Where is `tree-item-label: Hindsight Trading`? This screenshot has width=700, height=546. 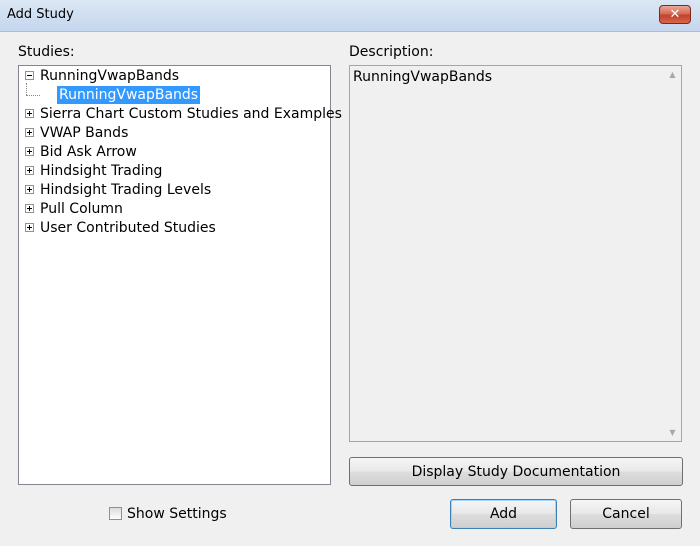
tree-item-label: Hindsight Trading is located at coordinates (101, 171).